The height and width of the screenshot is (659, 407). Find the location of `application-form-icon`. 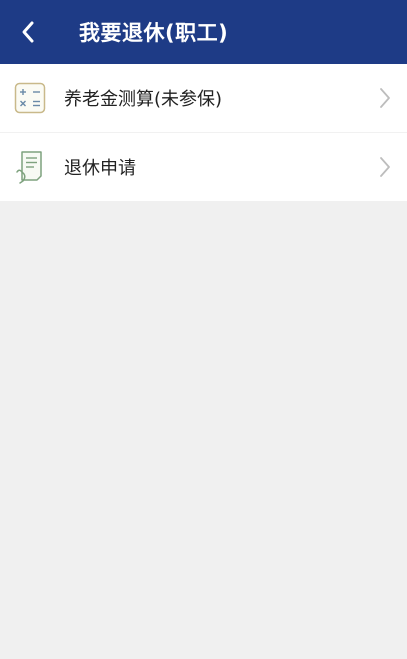

application-form-icon is located at coordinates (30, 167).